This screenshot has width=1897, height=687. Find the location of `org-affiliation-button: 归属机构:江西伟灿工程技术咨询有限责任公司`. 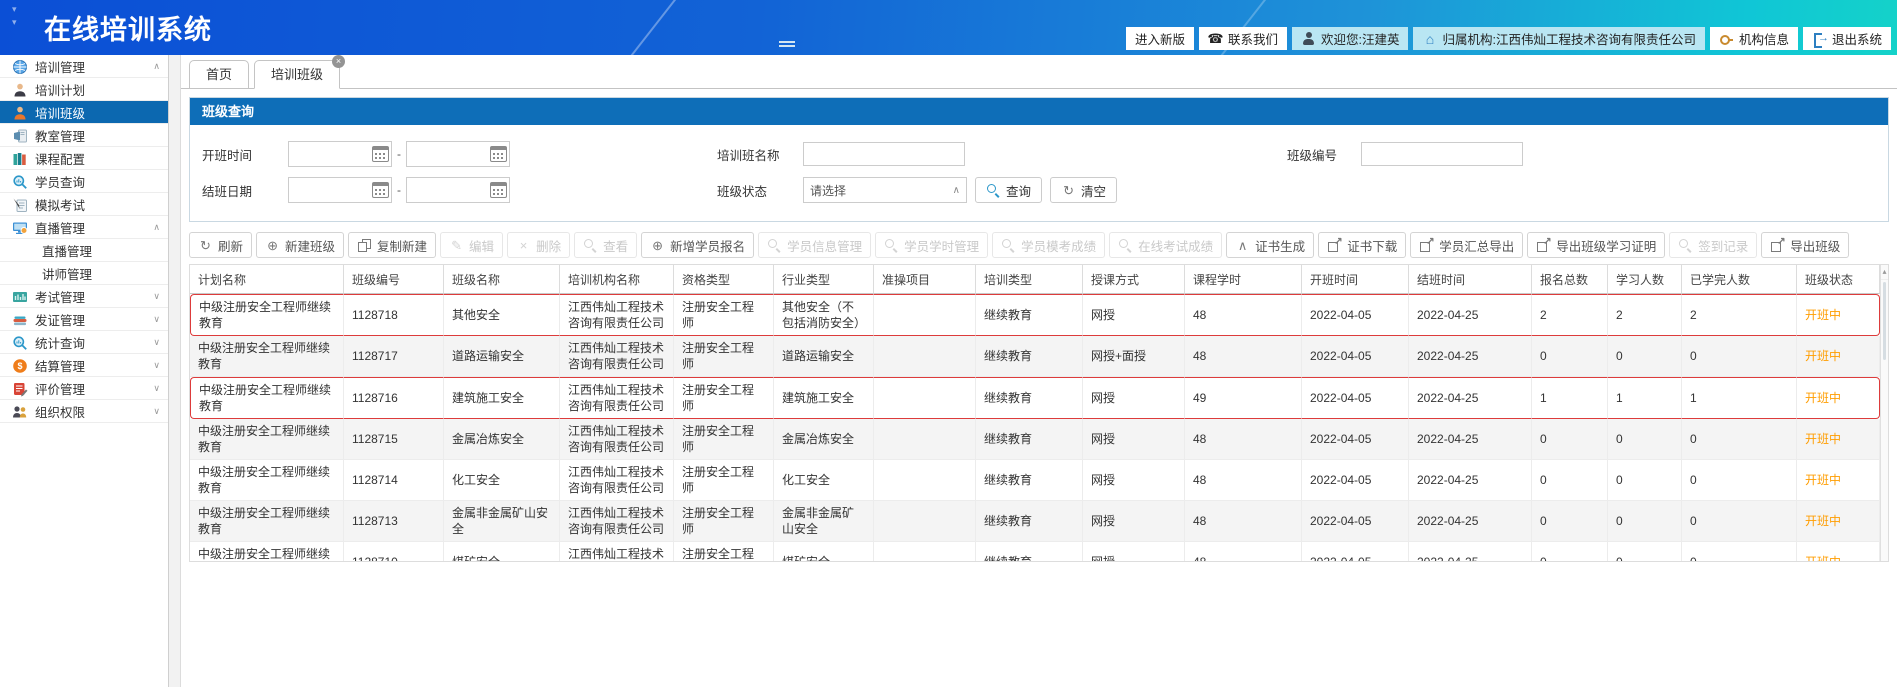

org-affiliation-button: 归属机构:江西伟灿工程技术咨询有限责任公司 is located at coordinates (1559, 38).